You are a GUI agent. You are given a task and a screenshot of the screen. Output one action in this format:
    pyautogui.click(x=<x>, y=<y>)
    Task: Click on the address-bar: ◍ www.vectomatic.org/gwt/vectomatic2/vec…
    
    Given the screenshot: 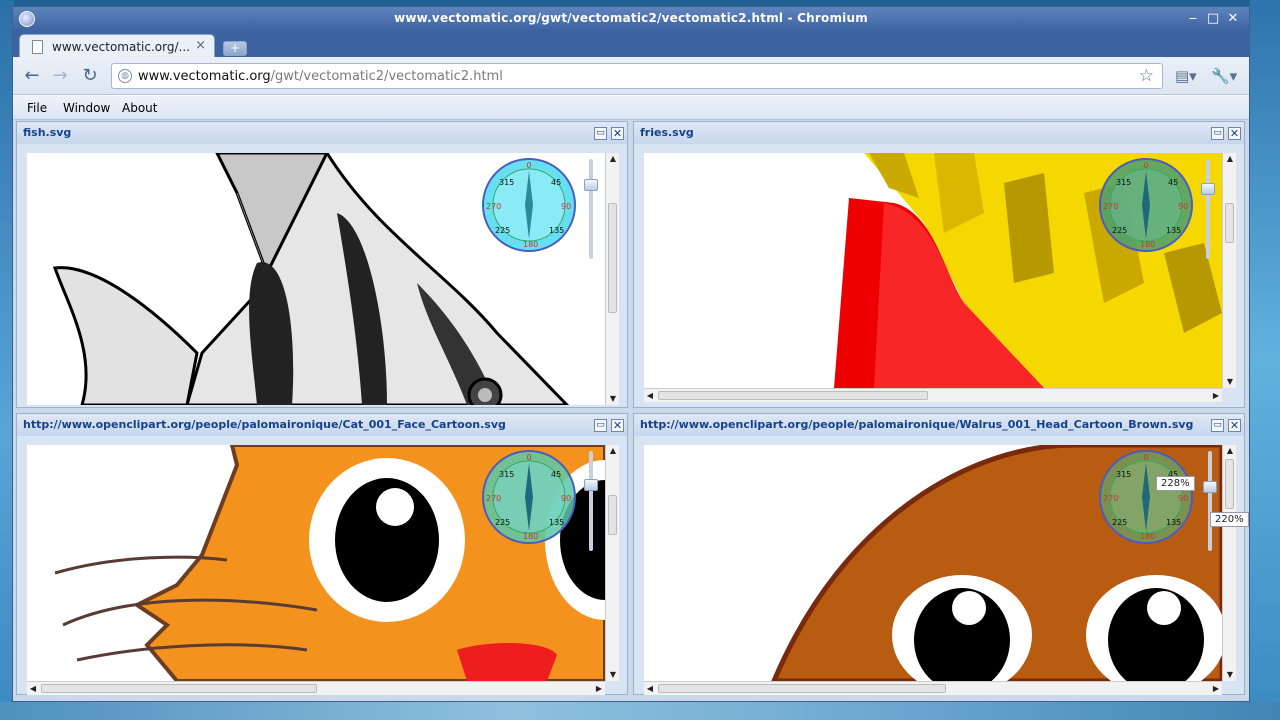 What is the action you would take?
    pyautogui.click(x=637, y=76)
    